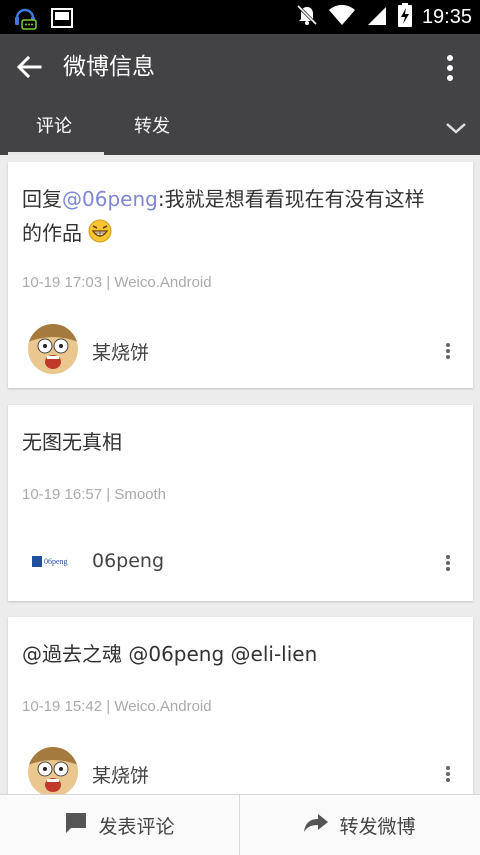  What do you see at coordinates (291, 199) in the screenshot?
I see `comment-body: :我就是想看看现在有没有这样` at bounding box center [291, 199].